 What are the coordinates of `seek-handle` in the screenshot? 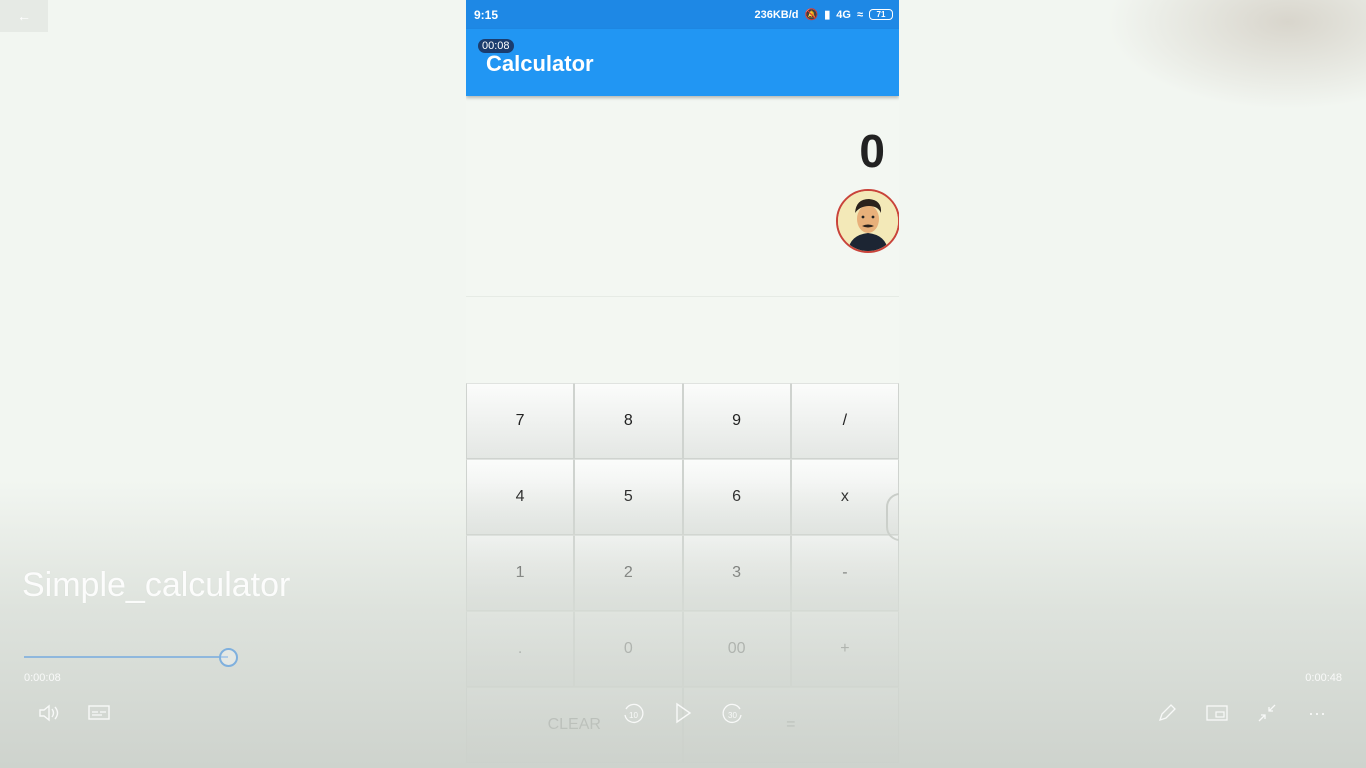 It's located at (228, 657).